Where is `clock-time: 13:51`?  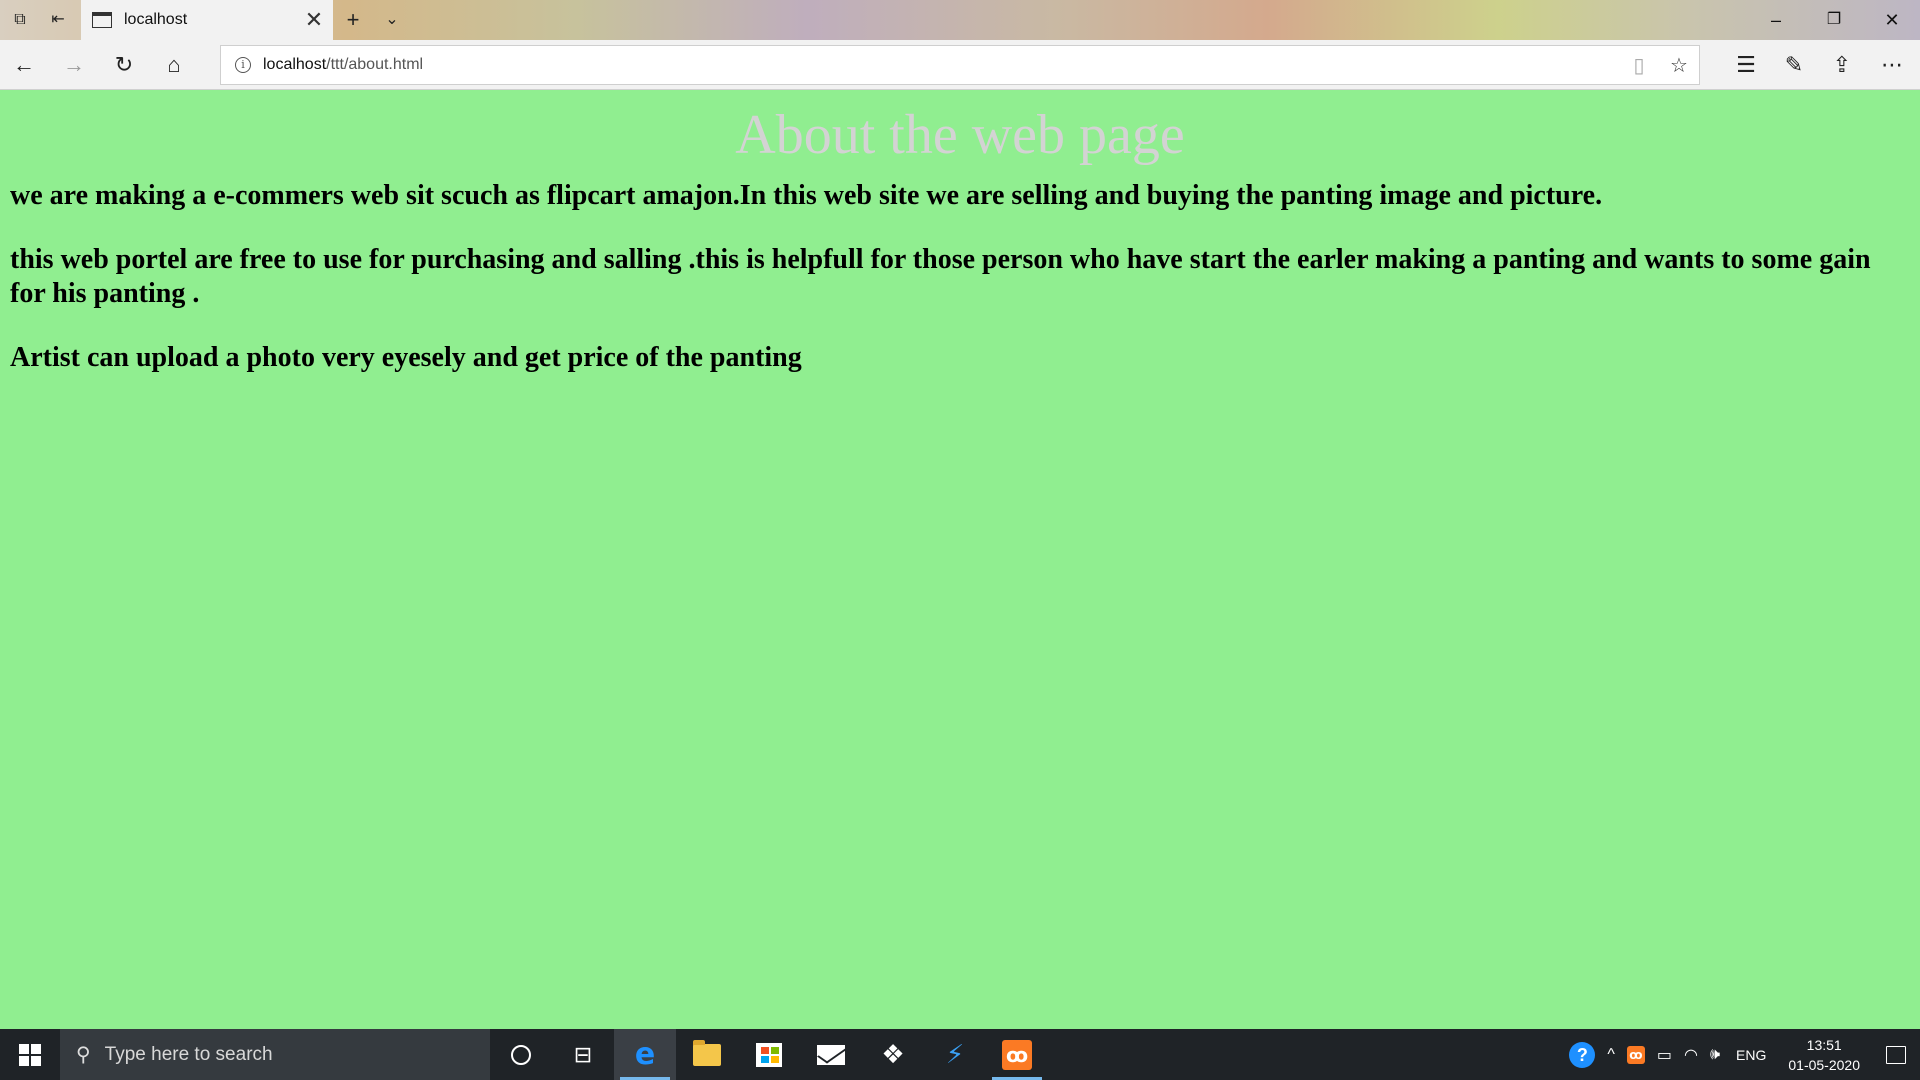
clock-time: 13:51 is located at coordinates (1824, 1044).